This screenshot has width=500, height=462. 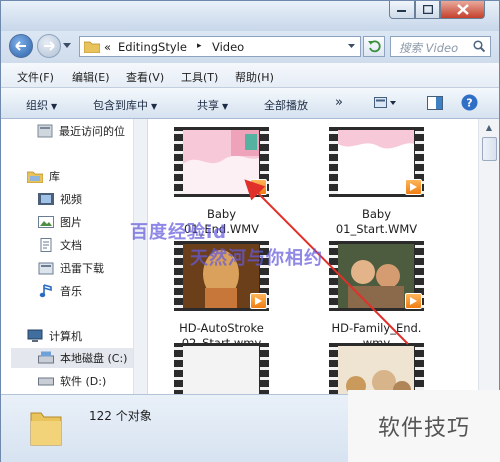 What do you see at coordinates (254, 77) in the screenshot?
I see `menu-help: 帮助(H)` at bounding box center [254, 77].